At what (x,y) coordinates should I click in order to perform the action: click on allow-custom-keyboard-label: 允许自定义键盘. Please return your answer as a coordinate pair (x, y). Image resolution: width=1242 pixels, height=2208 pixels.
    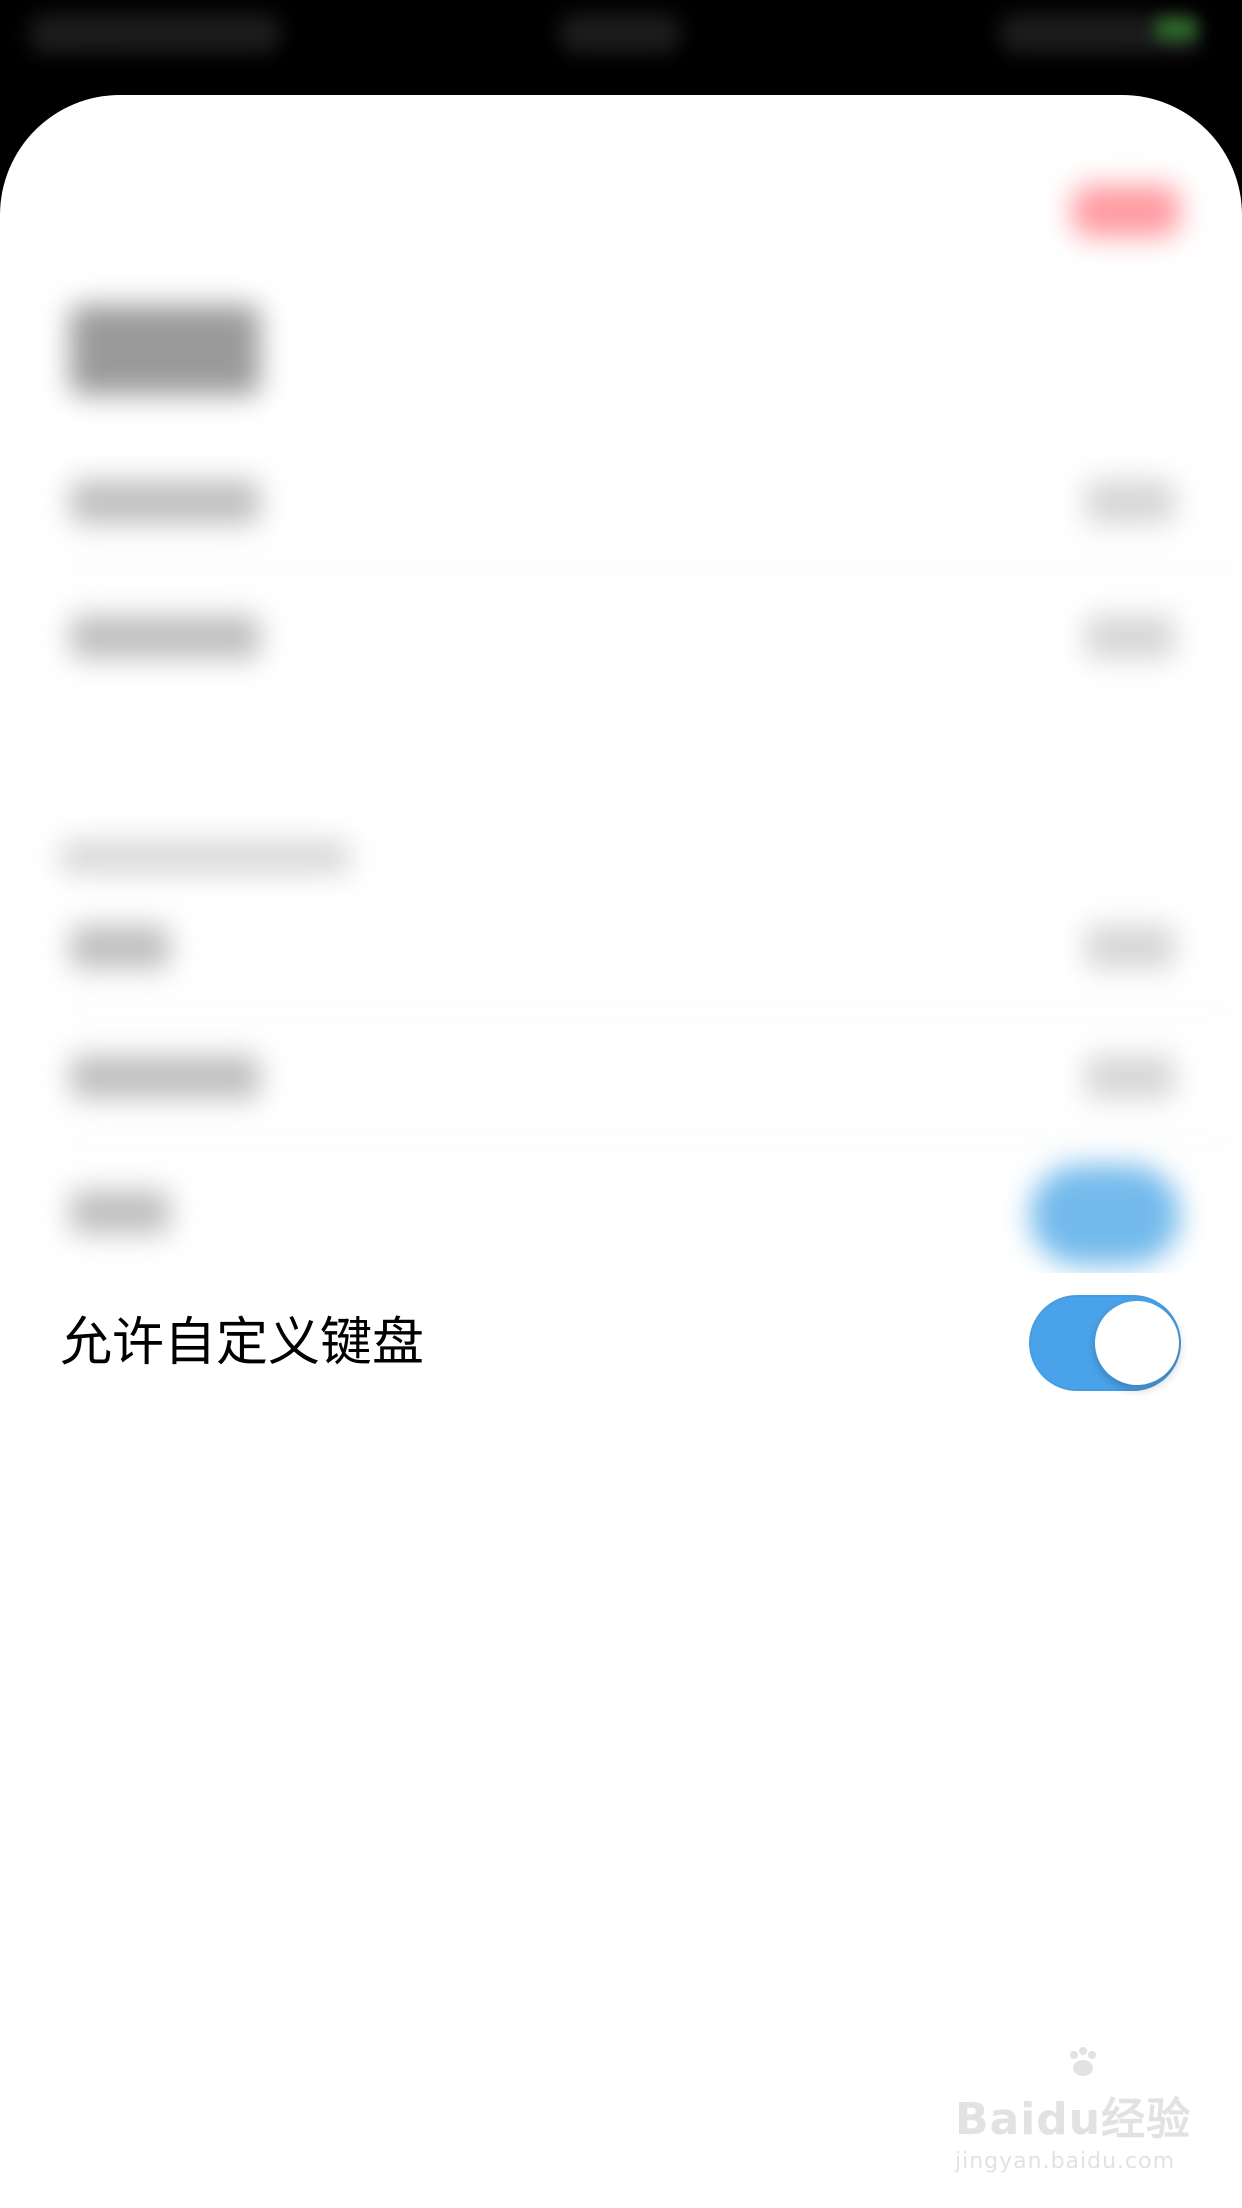
    Looking at the image, I should click on (242, 1343).